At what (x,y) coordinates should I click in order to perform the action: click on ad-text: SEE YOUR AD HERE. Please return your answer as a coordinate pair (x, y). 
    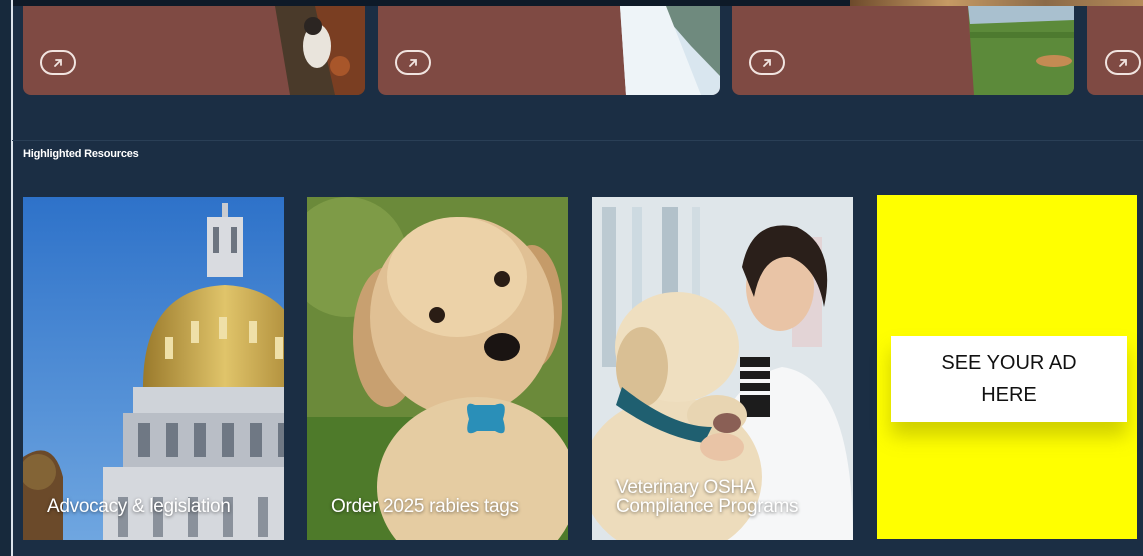
    Looking at the image, I should click on (1009, 379).